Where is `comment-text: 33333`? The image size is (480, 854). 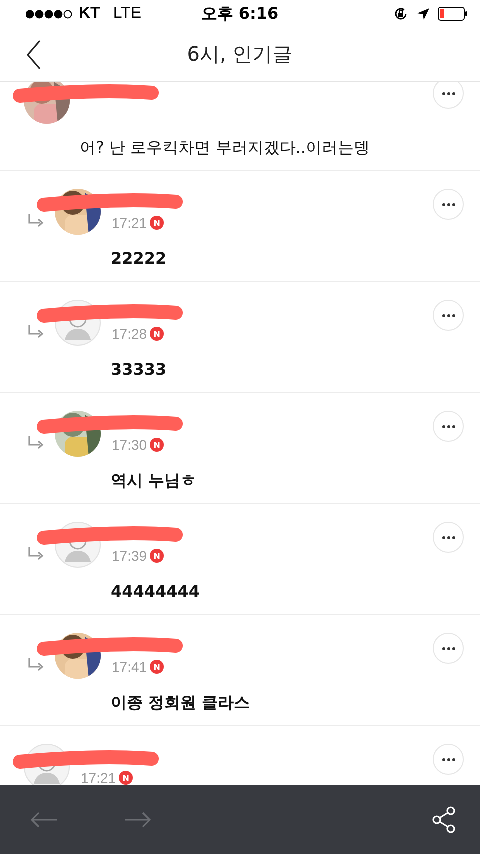
comment-text: 33333 is located at coordinates (139, 369).